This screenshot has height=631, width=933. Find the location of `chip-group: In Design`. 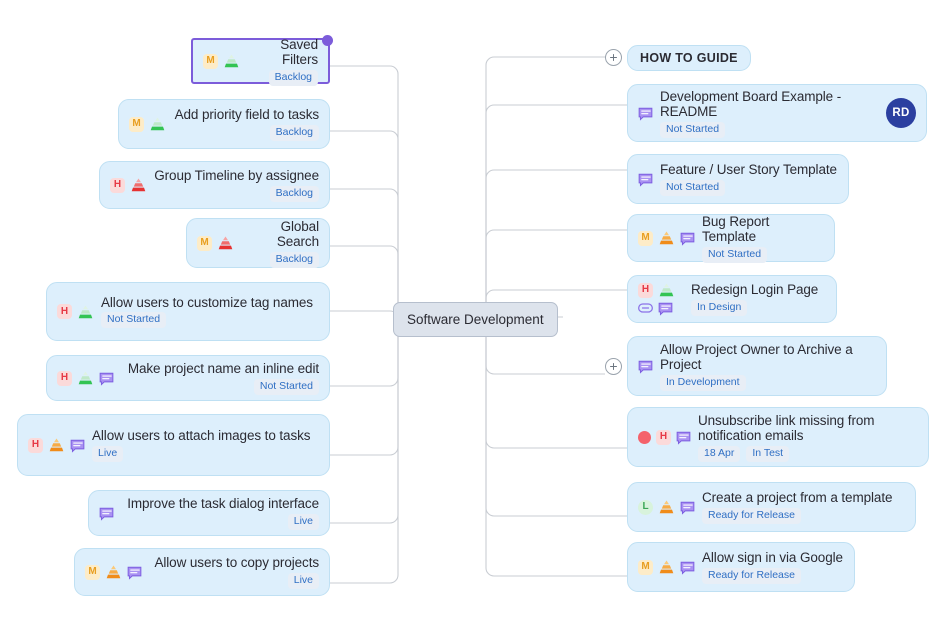

chip-group: In Design is located at coordinates (758, 307).